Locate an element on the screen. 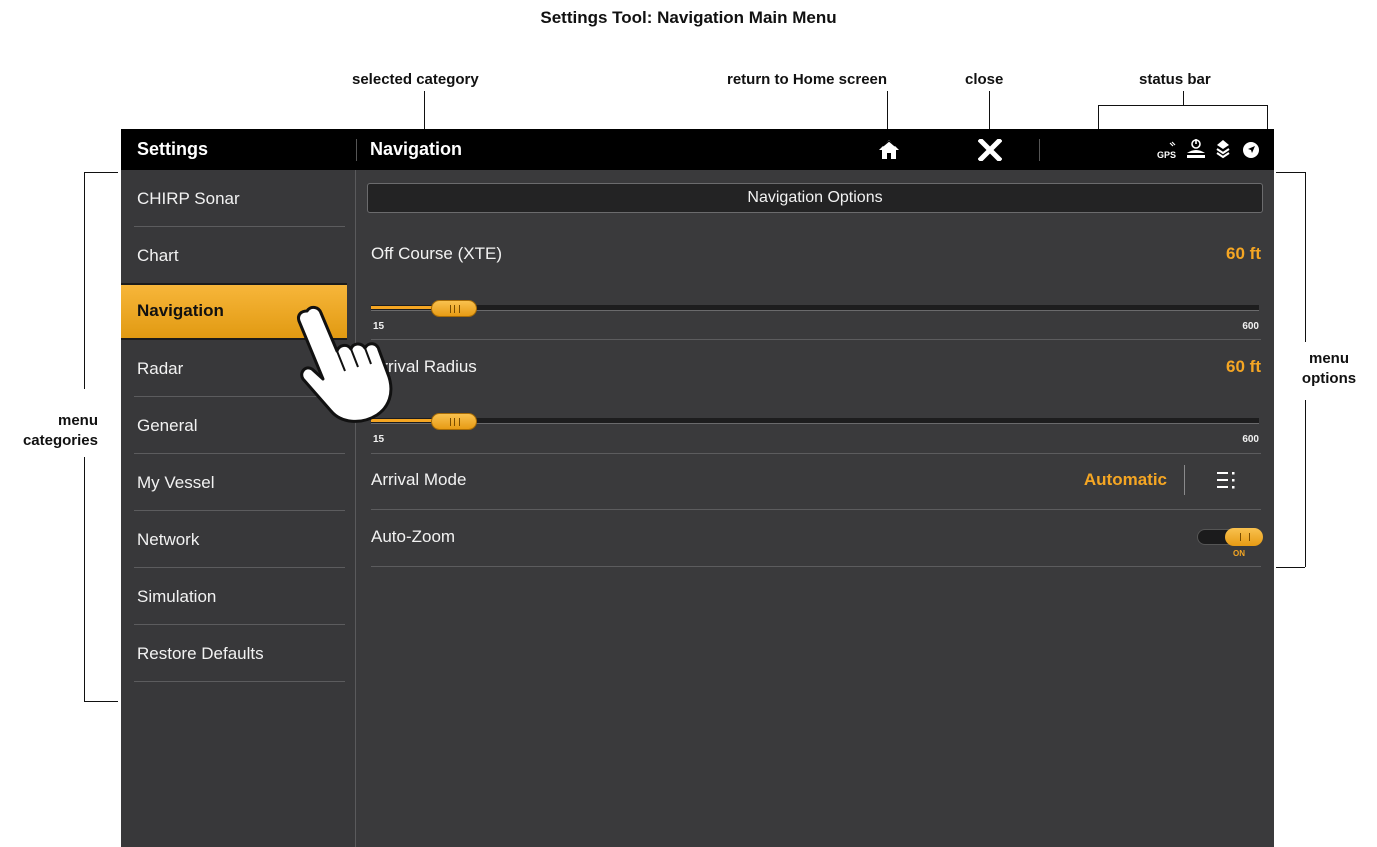 This screenshot has height=847, width=1377. bracket-categories-top is located at coordinates (101, 172).